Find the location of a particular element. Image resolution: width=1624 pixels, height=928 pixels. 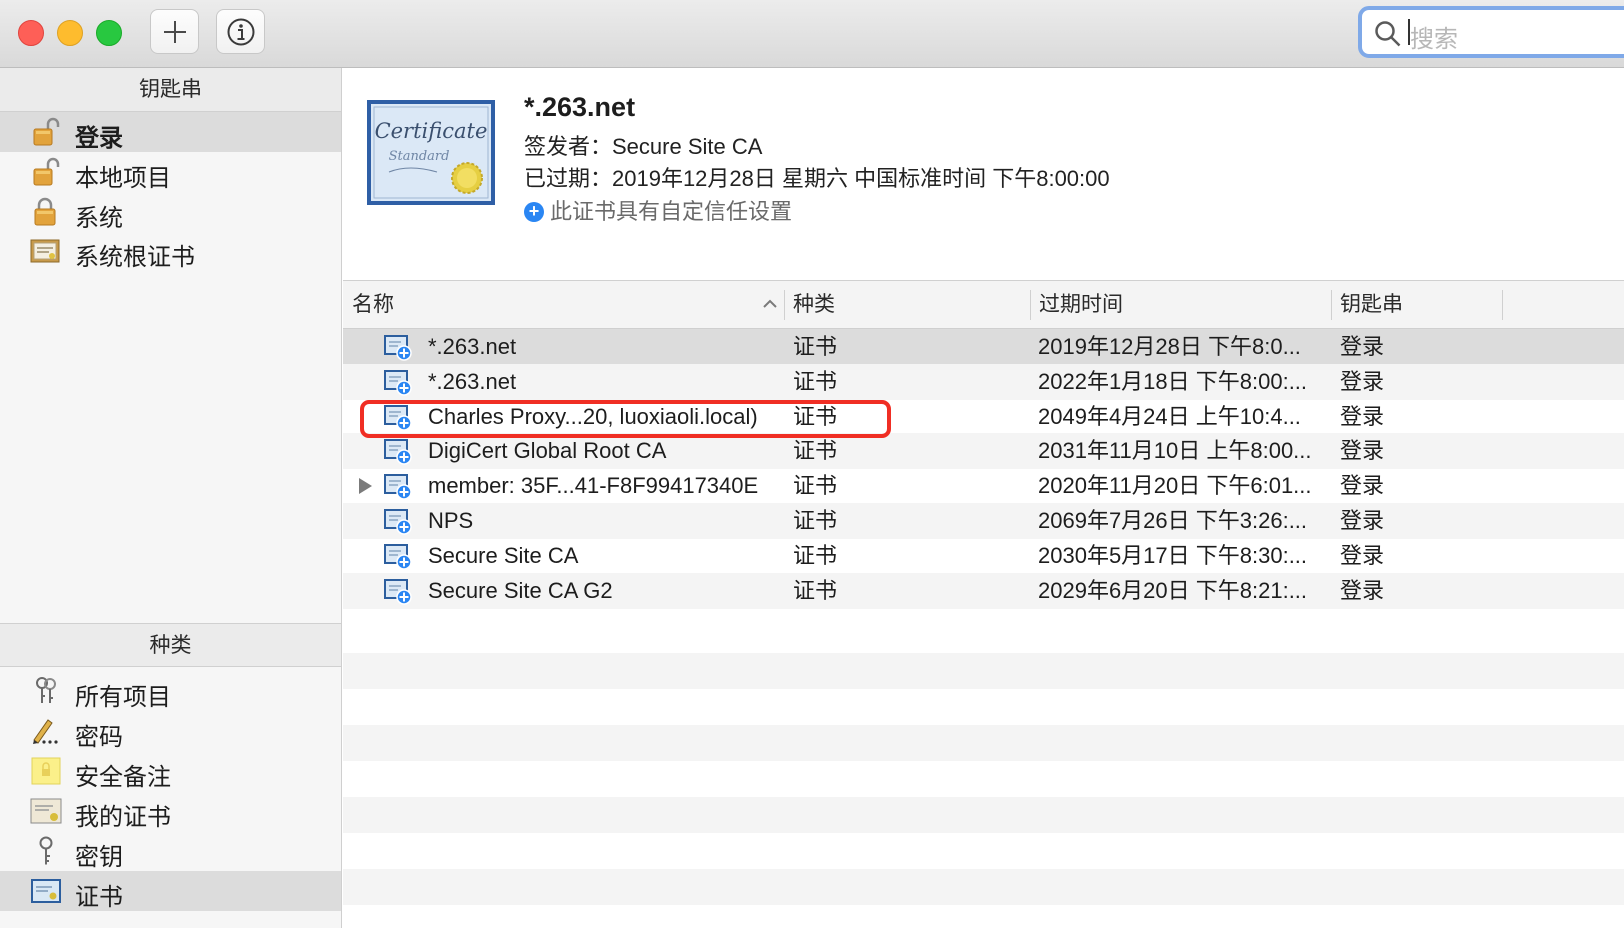

sidebar-item-local-items: 本地项目 is located at coordinates (170, 172).